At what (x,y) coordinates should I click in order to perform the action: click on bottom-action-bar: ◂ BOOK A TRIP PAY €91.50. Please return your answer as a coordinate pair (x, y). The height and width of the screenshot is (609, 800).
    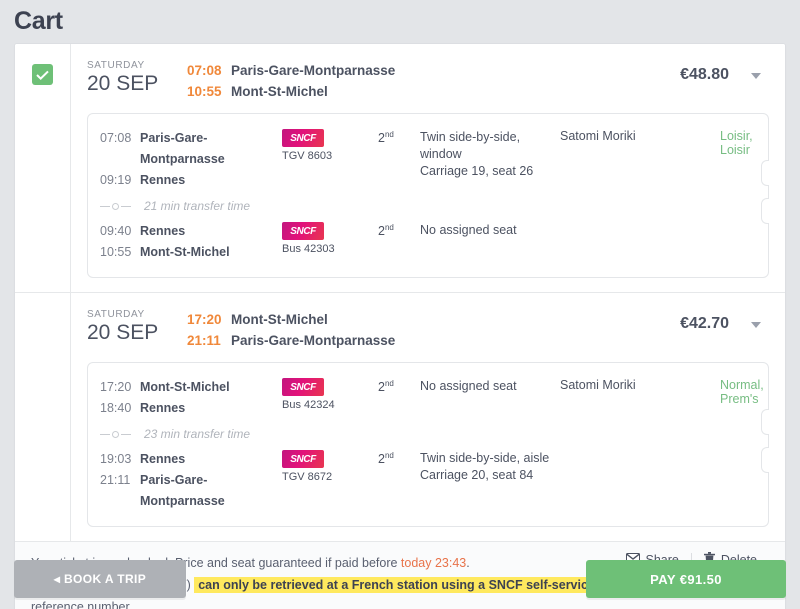
    Looking at the image, I should click on (400, 584).